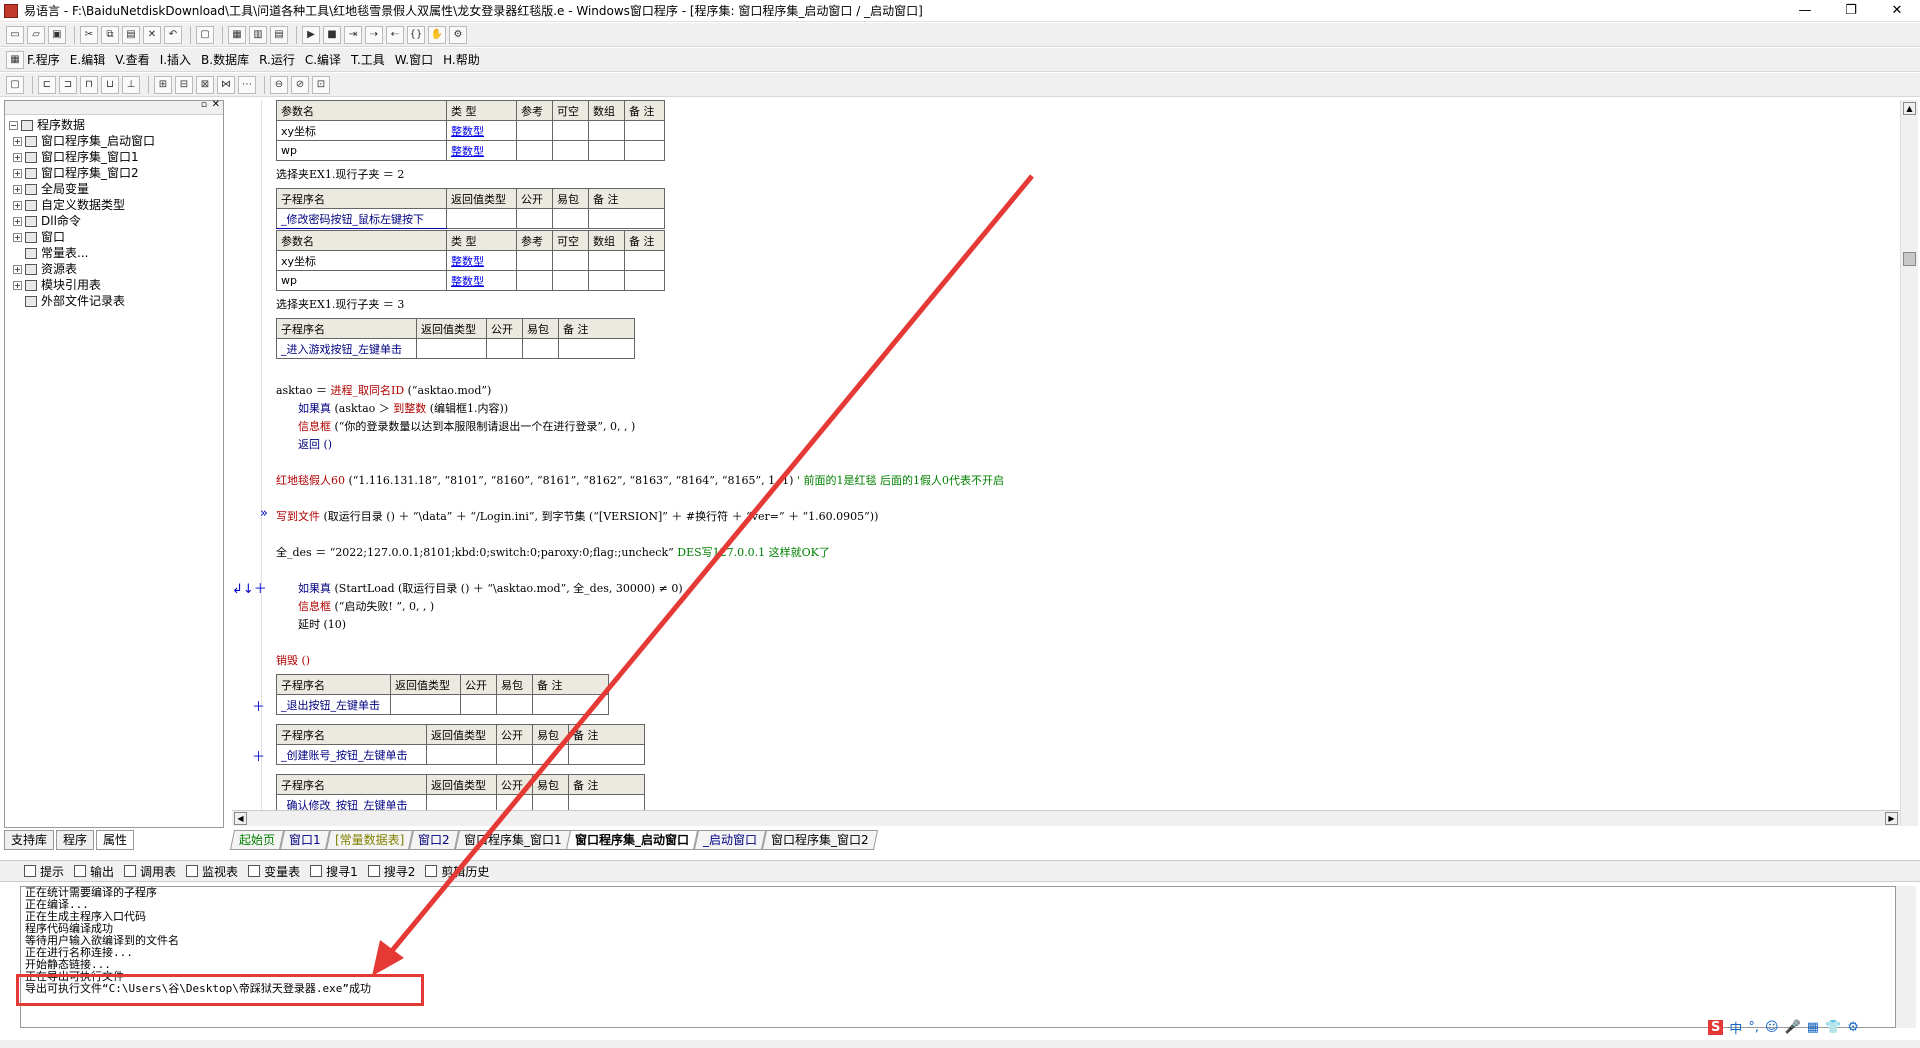  What do you see at coordinates (237, 34) in the screenshot?
I see `layout1-icon: ▦` at bounding box center [237, 34].